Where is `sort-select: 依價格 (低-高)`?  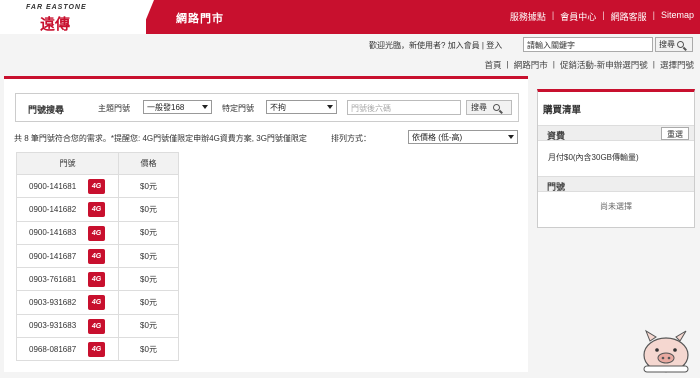
sort-select: 依價格 (低-高) is located at coordinates (463, 137).